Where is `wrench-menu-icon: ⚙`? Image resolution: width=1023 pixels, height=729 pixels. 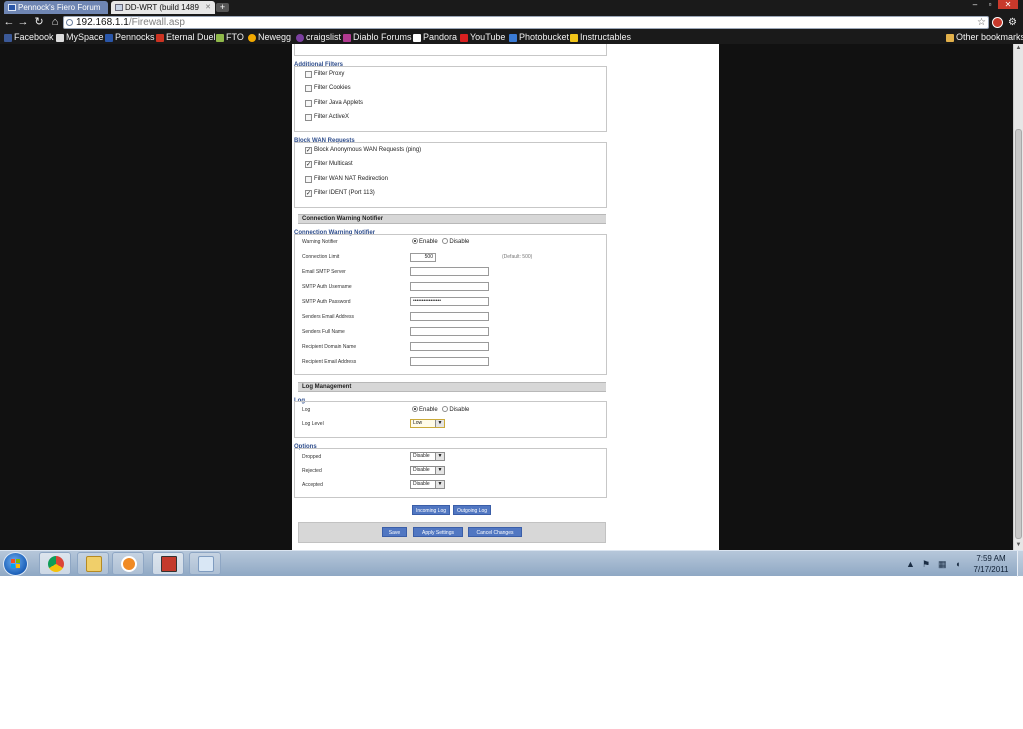 wrench-menu-icon: ⚙ is located at coordinates (1012, 22).